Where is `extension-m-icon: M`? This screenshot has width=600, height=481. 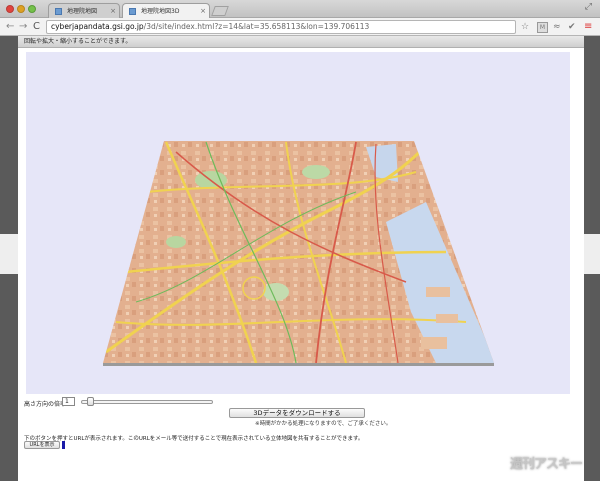 extension-m-icon: M is located at coordinates (542, 27).